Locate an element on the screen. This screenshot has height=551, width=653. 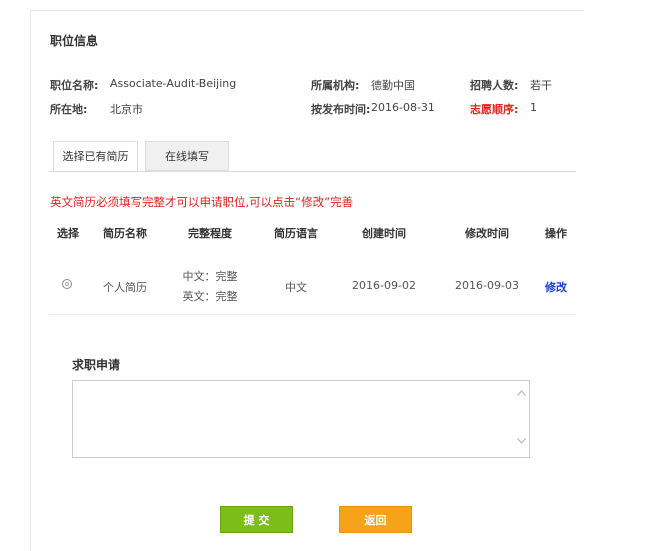
resume-select-radio is located at coordinates (67, 284).